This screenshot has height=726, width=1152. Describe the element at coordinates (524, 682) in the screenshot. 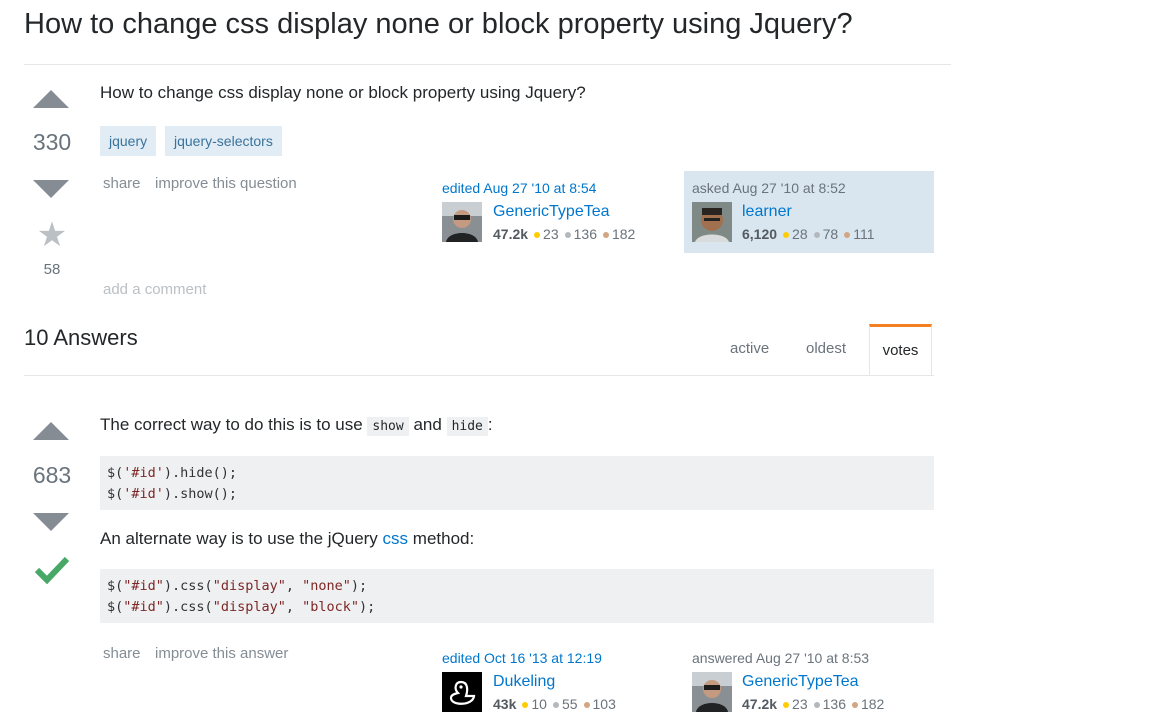

I see `answer-editor-name: Dukeling` at that location.